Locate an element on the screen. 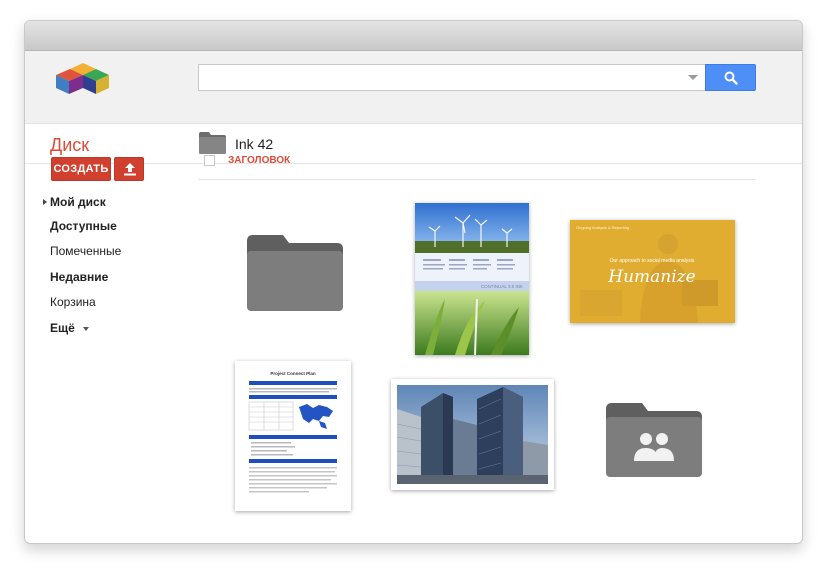 The width and height of the screenshot is (838, 568). upload-button is located at coordinates (129, 169).